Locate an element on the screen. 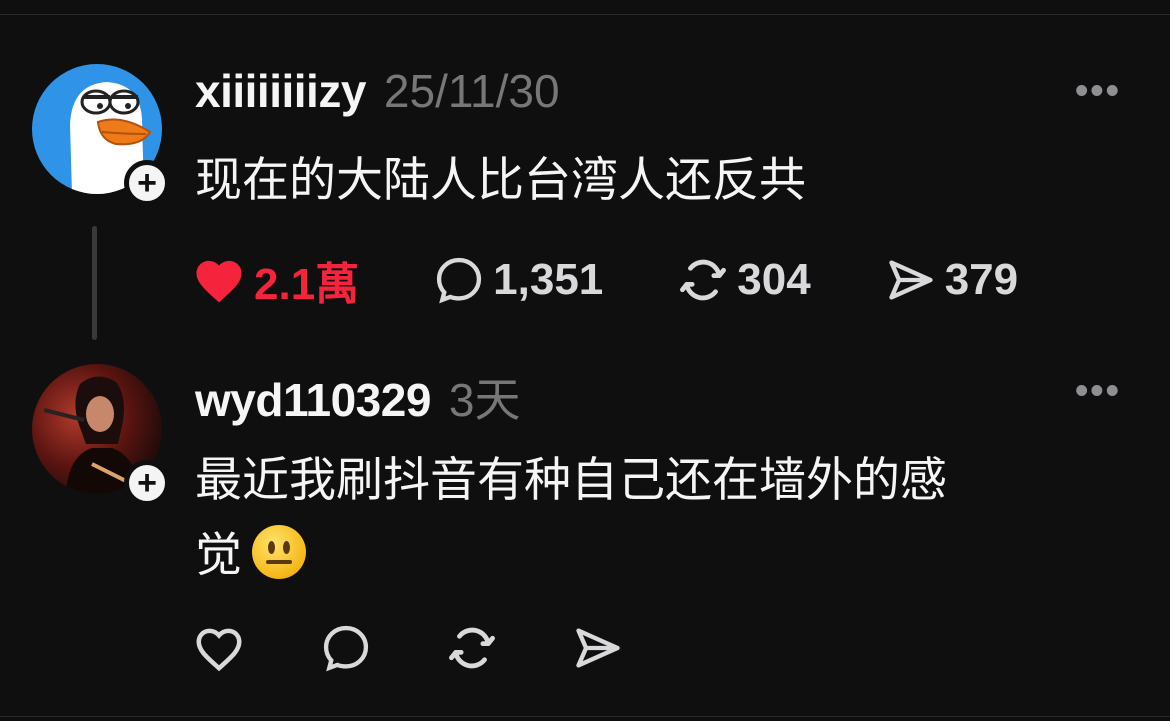 The height and width of the screenshot is (721, 1170). reply-button is located at coordinates (346, 648).